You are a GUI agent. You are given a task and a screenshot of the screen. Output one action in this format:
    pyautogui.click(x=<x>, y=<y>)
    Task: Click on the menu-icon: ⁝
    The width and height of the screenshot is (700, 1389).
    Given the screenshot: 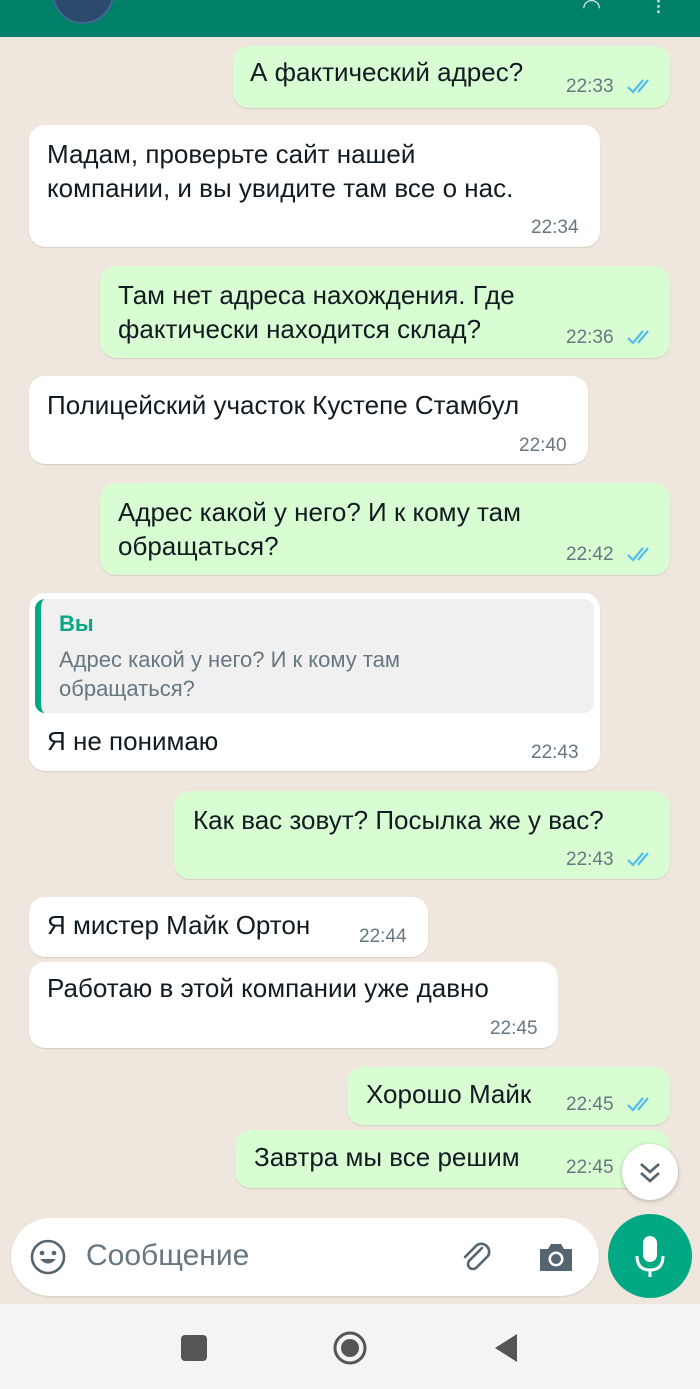 What is the action you would take?
    pyautogui.click(x=658, y=10)
    